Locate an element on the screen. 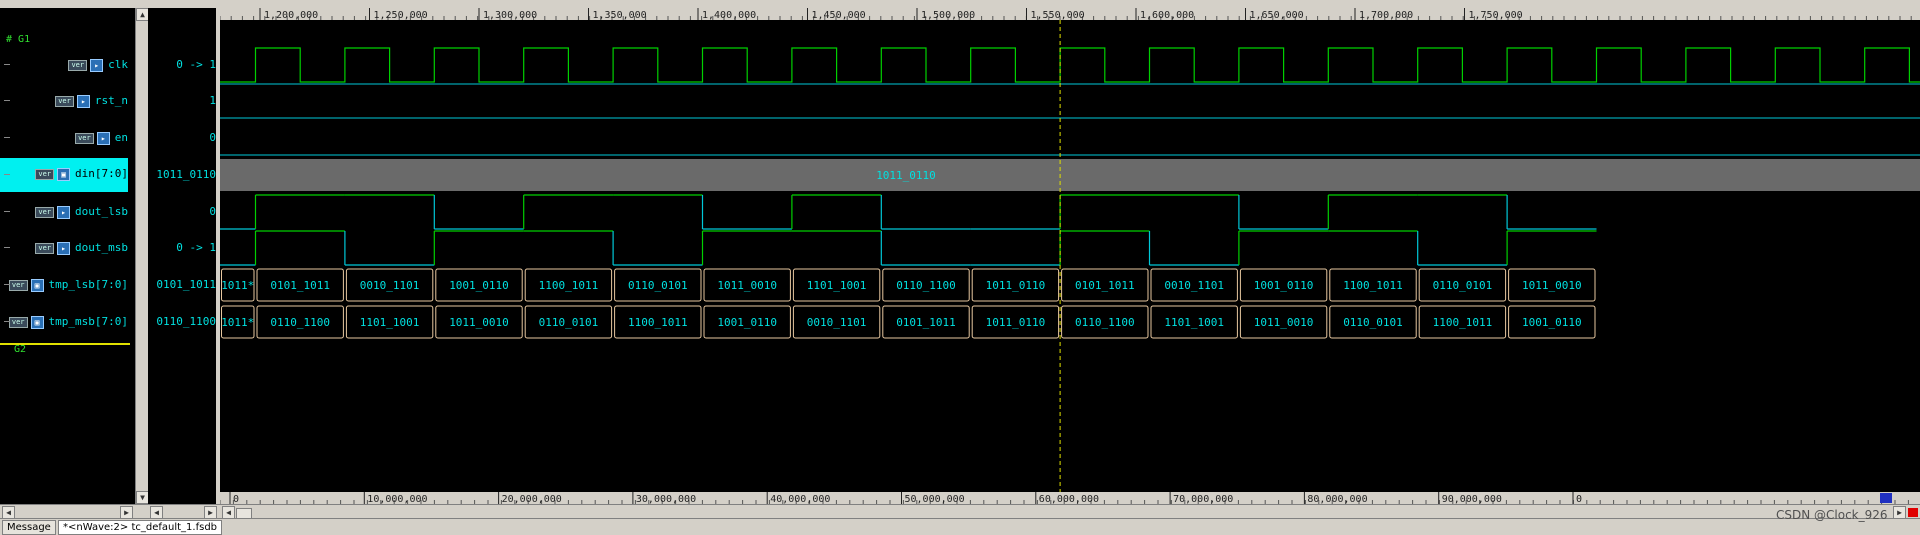 The height and width of the screenshot is (535, 1920). signal-row-tmp-lsb-7-0: ver ▣ tmp_lsb[7:0] is located at coordinates (64, 285).